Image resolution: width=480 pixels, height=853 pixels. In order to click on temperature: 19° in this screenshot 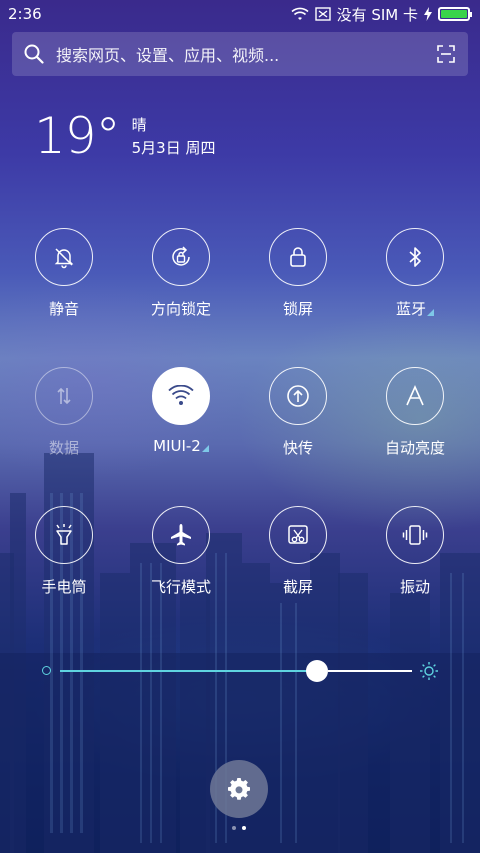, I will do `click(77, 136)`.